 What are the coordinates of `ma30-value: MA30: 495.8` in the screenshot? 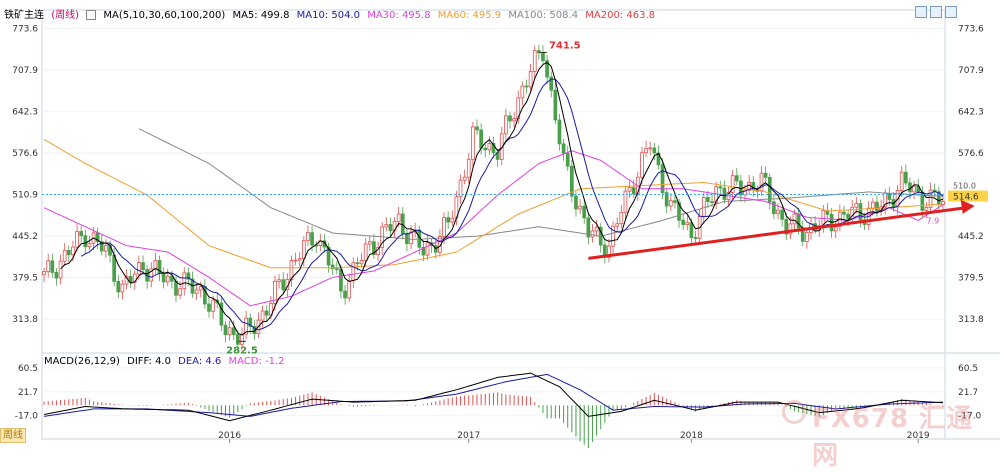 It's located at (399, 15).